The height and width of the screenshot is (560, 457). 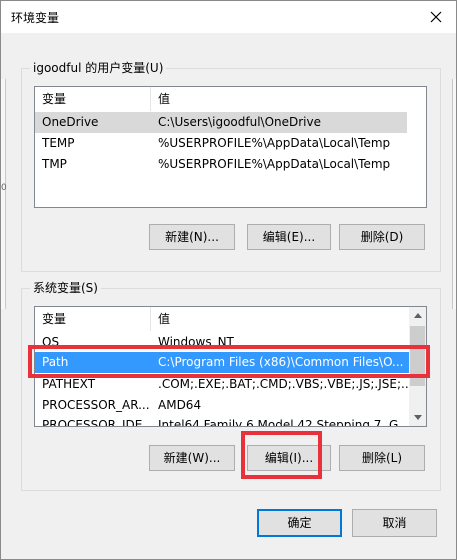 I want to click on table-row: TMP %USERPROFILE%\AppData\Local\Temp, so click(x=221, y=164).